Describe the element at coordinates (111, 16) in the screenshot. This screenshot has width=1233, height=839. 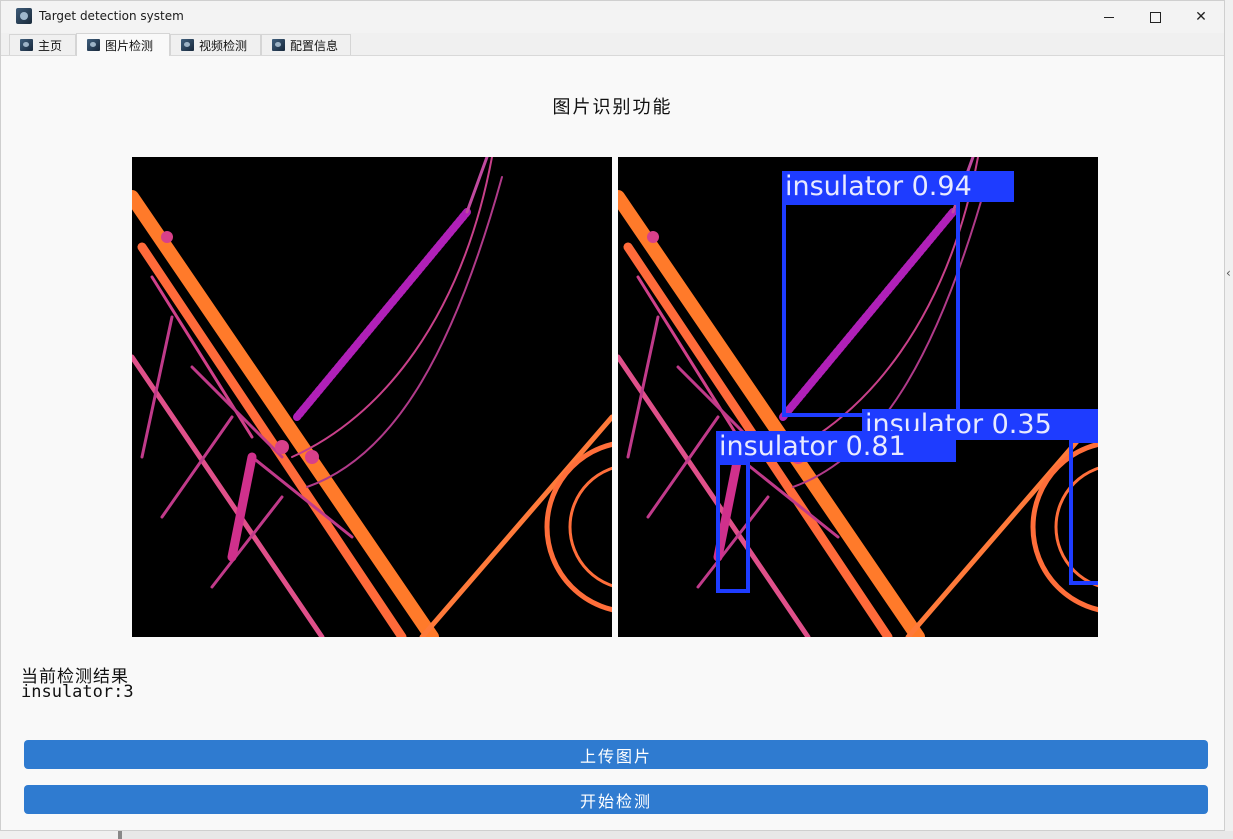
I see `window-title: Target detection system` at that location.